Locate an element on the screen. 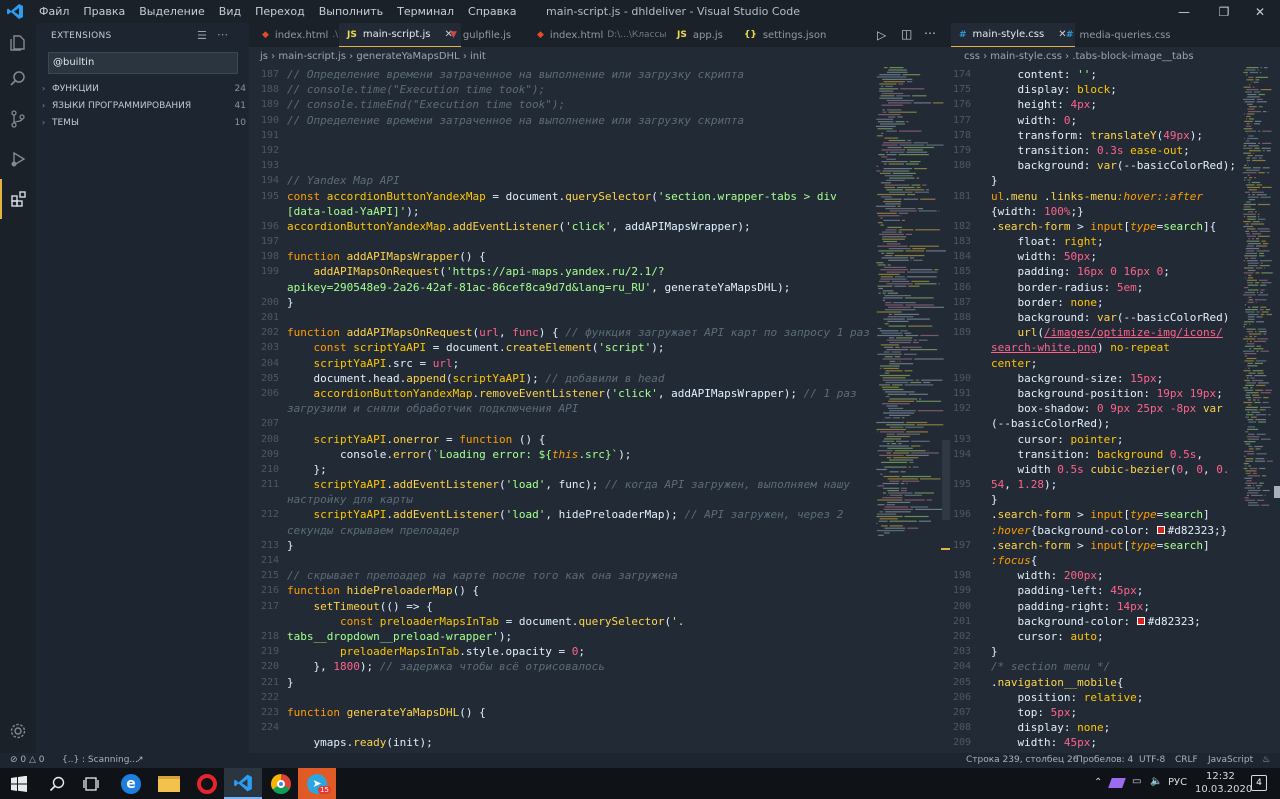 The image size is (1280, 799). code-line: background-color: #d82323; is located at coordinates (1113, 621).